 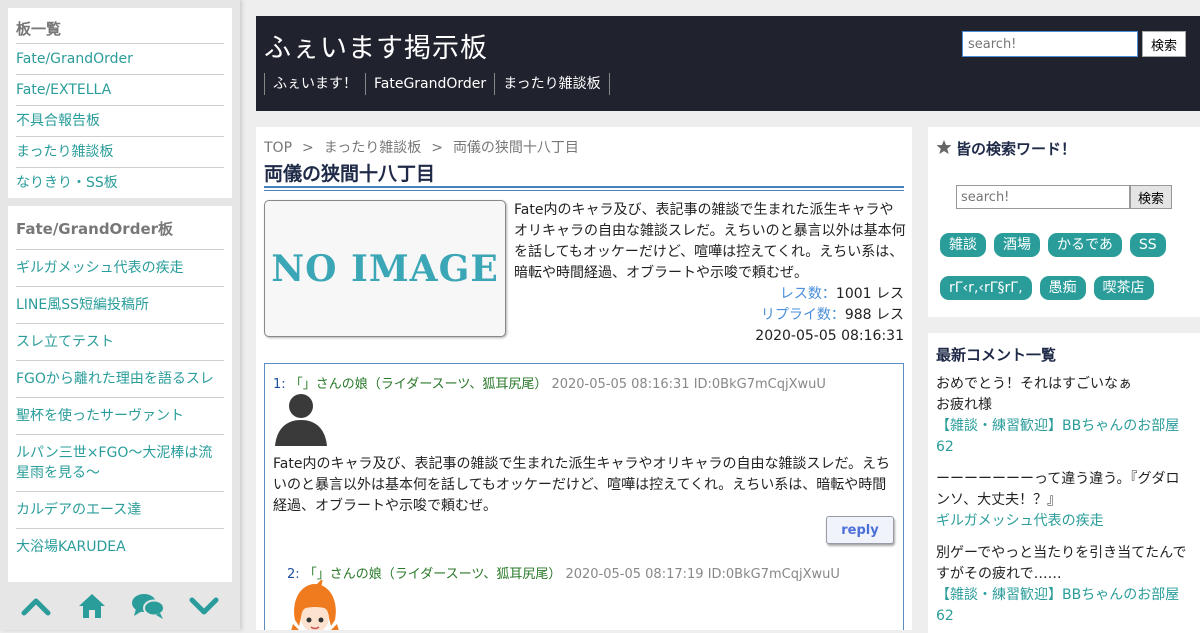 I want to click on thread-title: 両儀の狭間十八丁目, so click(x=350, y=174).